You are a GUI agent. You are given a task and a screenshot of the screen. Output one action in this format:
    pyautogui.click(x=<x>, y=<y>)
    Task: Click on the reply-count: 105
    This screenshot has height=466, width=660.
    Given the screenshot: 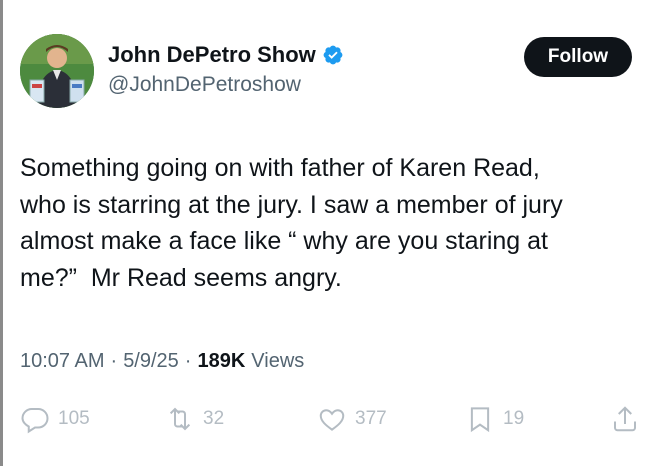 What is the action you would take?
    pyautogui.click(x=74, y=418)
    